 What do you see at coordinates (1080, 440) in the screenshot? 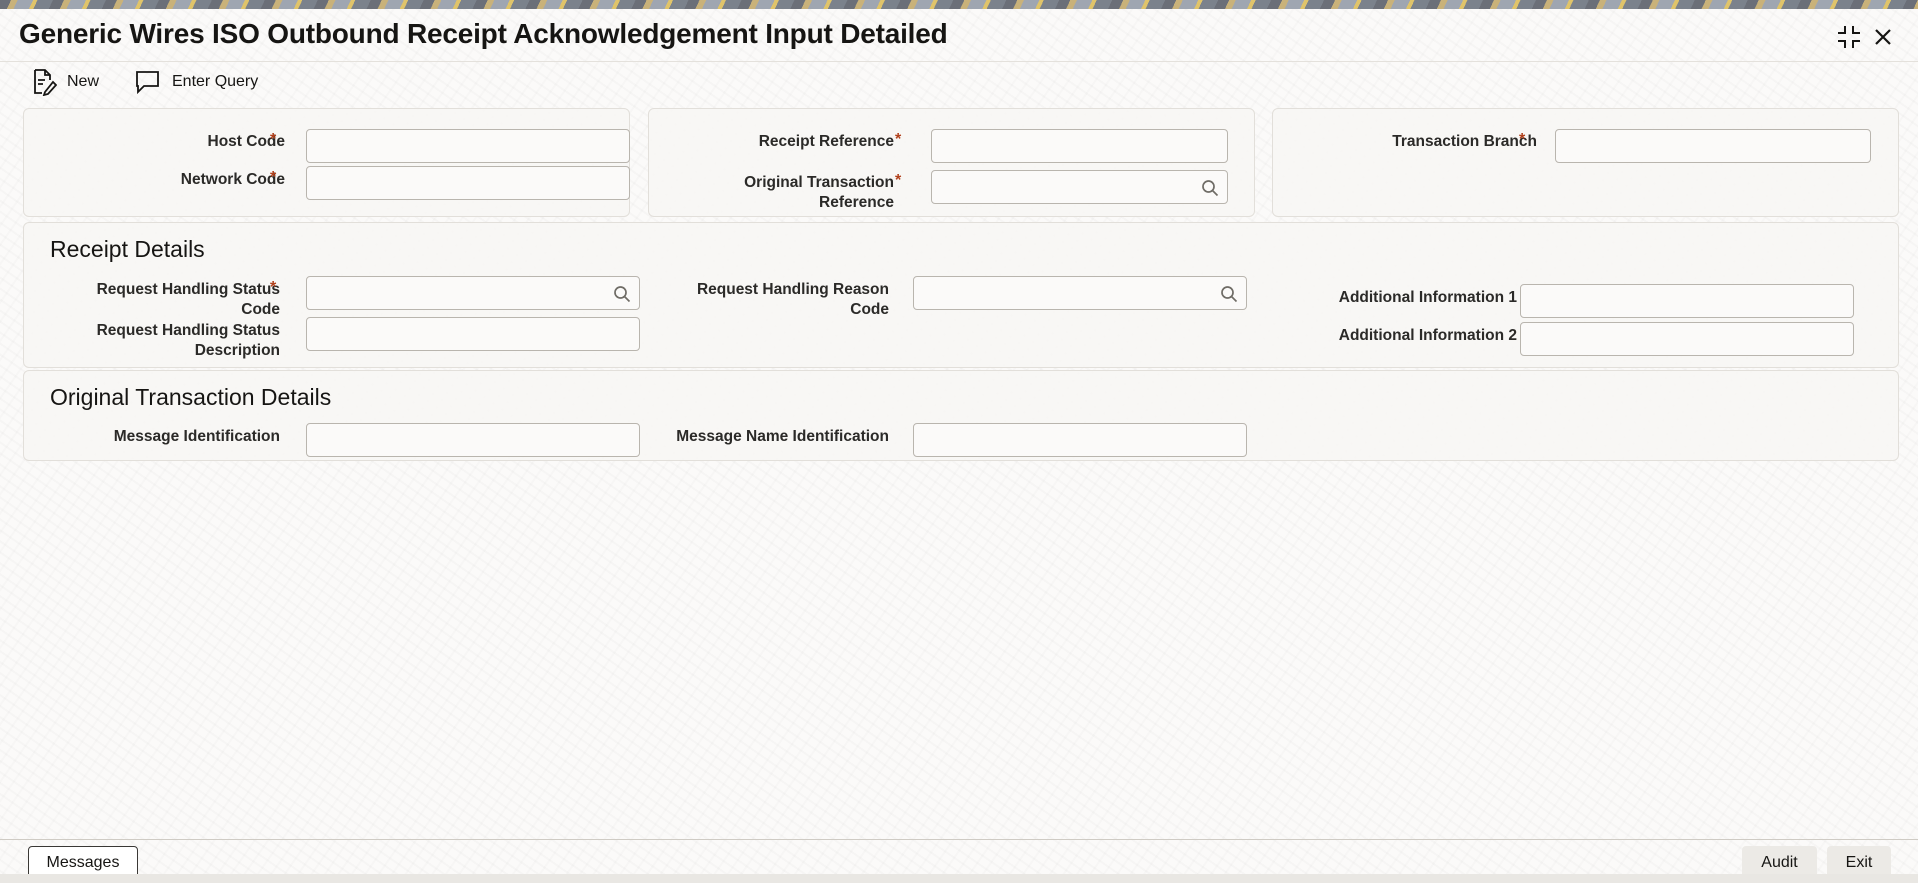
I see `message-name-id-input` at bounding box center [1080, 440].